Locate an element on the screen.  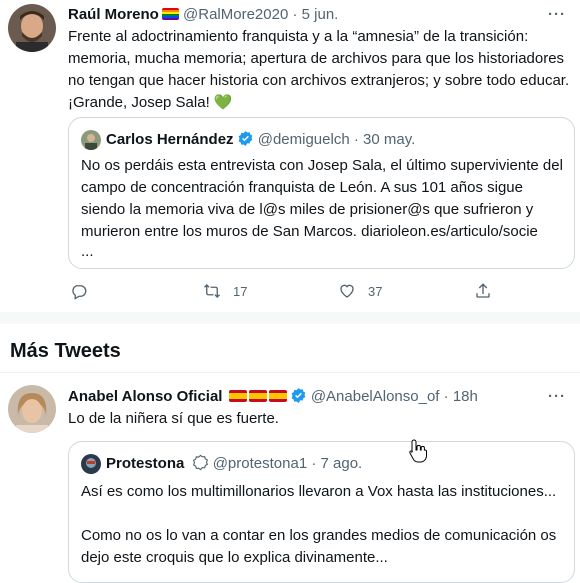
quote-date: 7 ago. is located at coordinates (341, 463).